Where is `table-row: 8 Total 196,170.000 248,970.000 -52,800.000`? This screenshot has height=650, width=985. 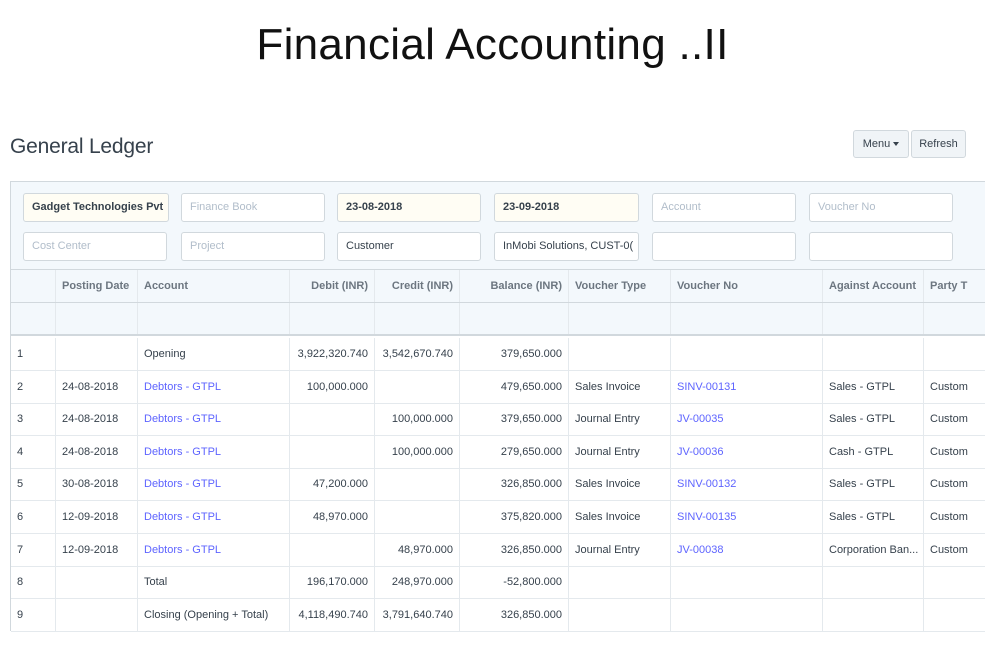
table-row: 8 Total 196,170.000 248,970.000 -52,800.000 is located at coordinates (498, 583).